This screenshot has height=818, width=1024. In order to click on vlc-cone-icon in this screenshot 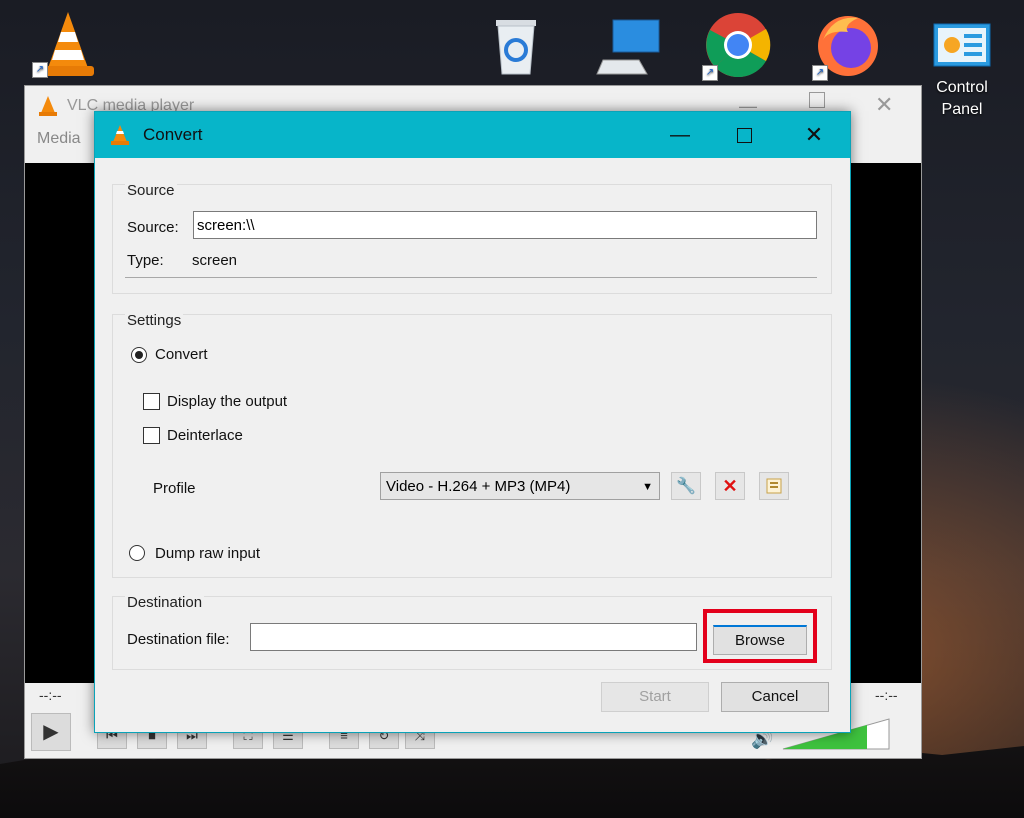, I will do `click(120, 135)`.